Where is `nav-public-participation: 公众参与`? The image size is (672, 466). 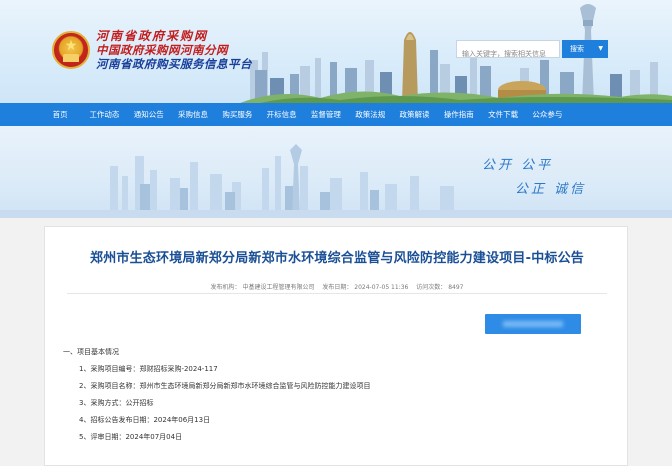
nav-public-participation: 公众参与 is located at coordinates (547, 114).